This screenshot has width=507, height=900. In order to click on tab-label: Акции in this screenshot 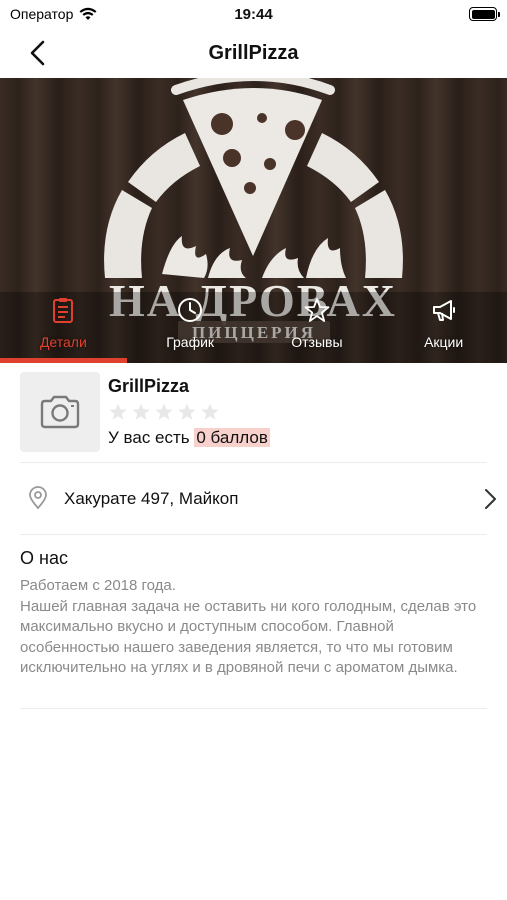, I will do `click(444, 342)`.